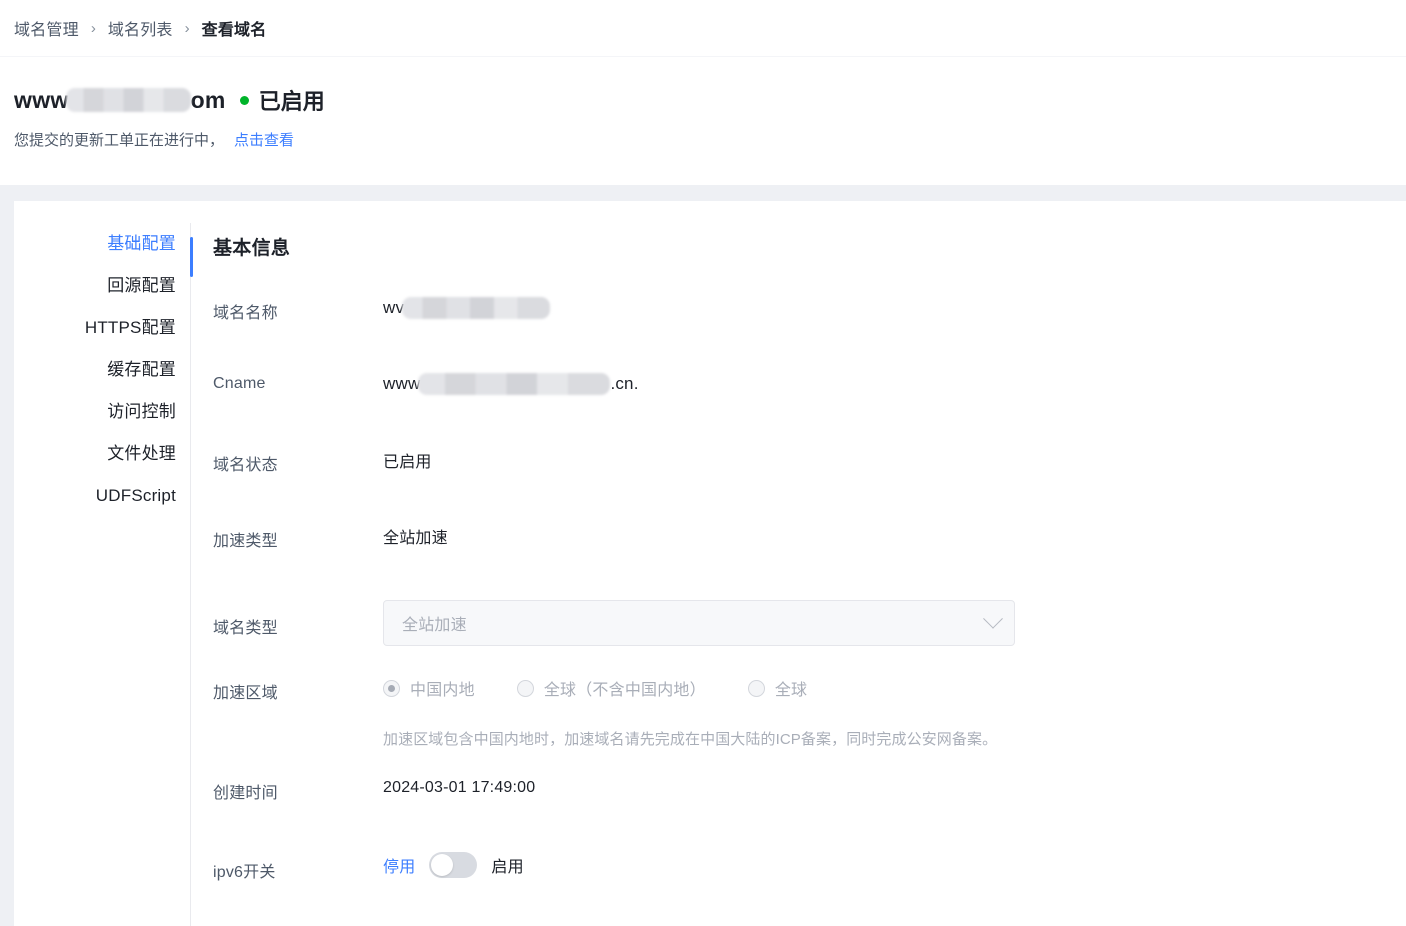 This screenshot has width=1406, height=926. Describe the element at coordinates (208, 99) in the screenshot. I see `domain-suffix: om` at that location.